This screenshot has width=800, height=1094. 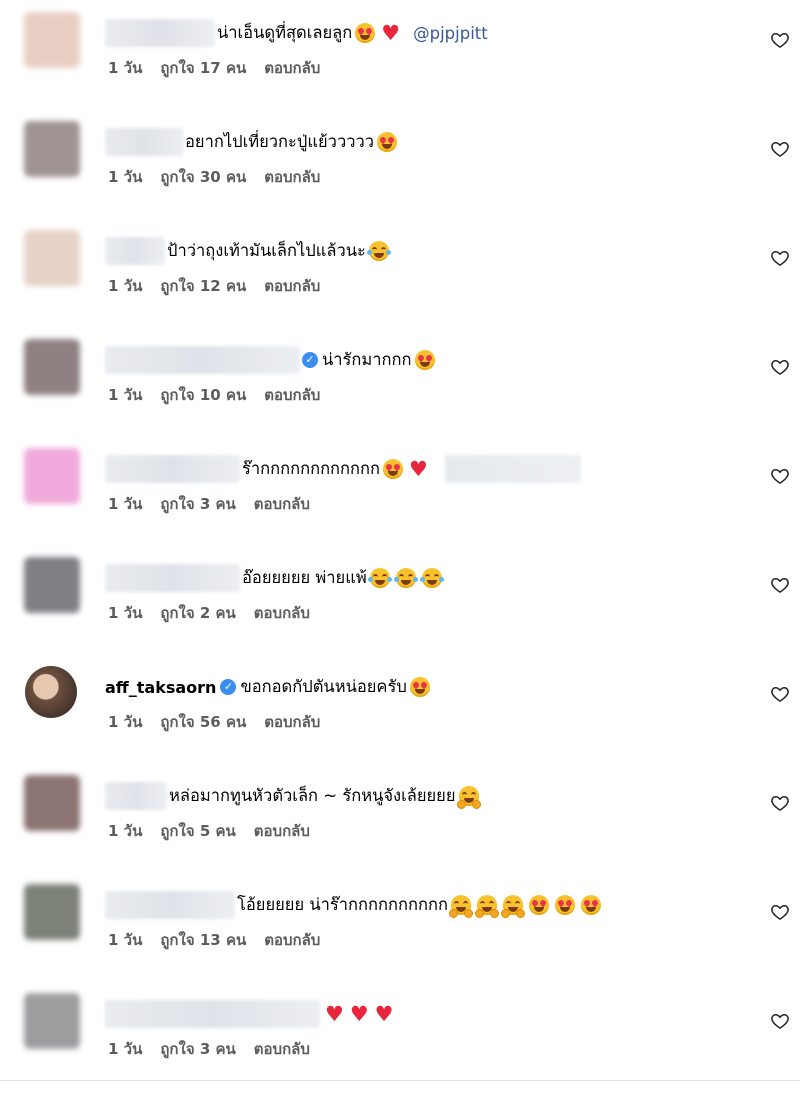 What do you see at coordinates (512, 906) in the screenshot?
I see `hugging-emoji` at bounding box center [512, 906].